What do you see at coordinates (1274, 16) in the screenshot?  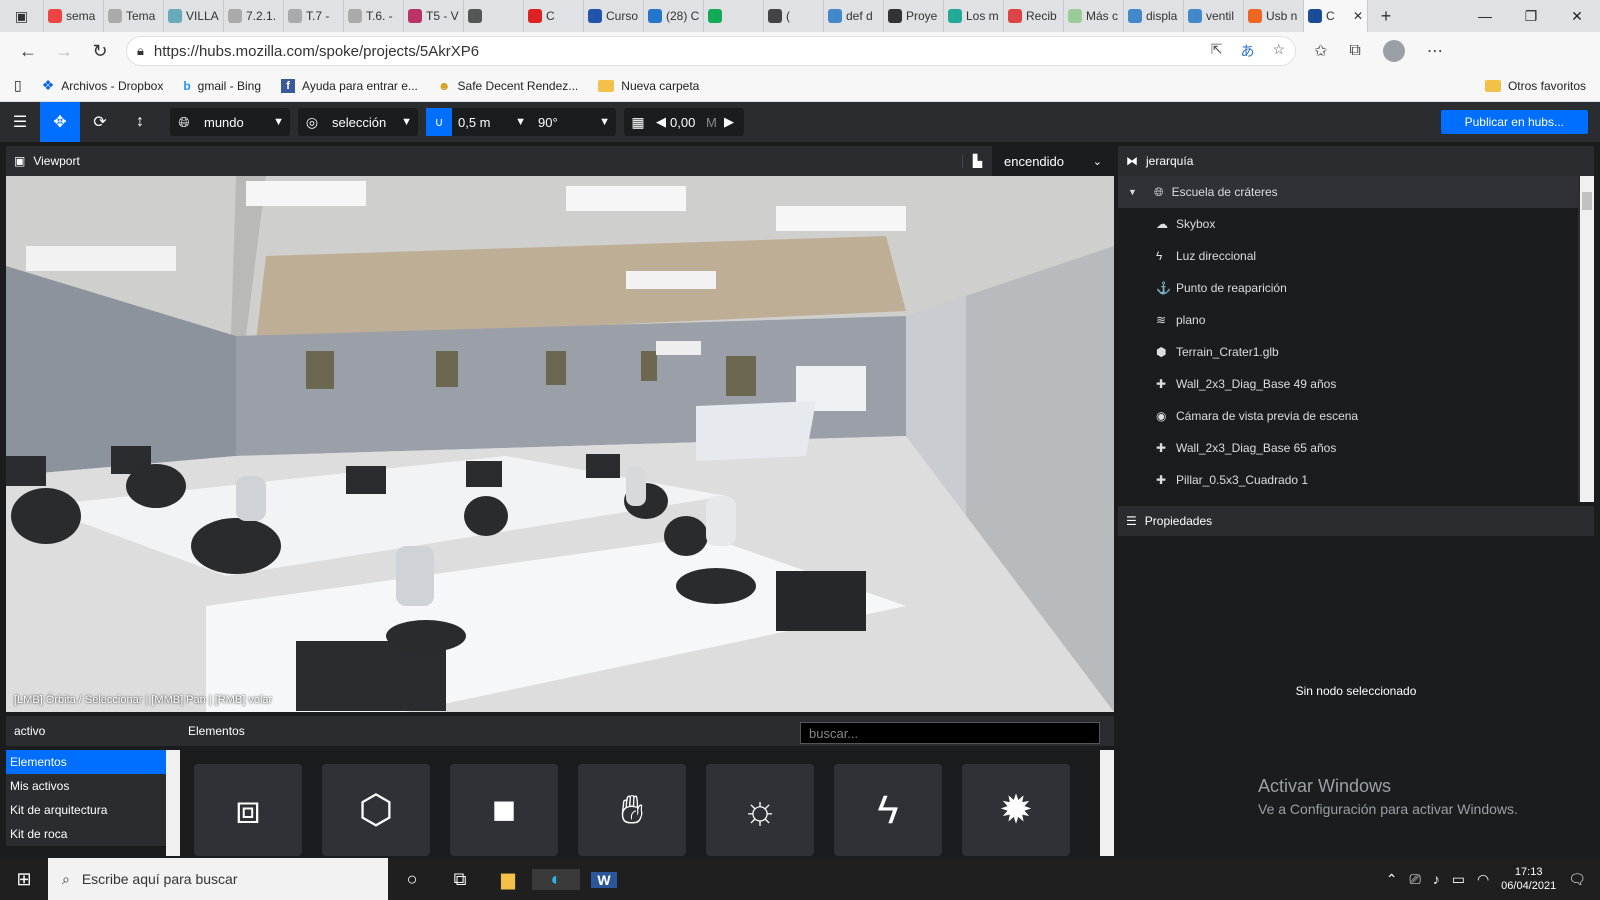 I see `browser-tab: Usb n` at bounding box center [1274, 16].